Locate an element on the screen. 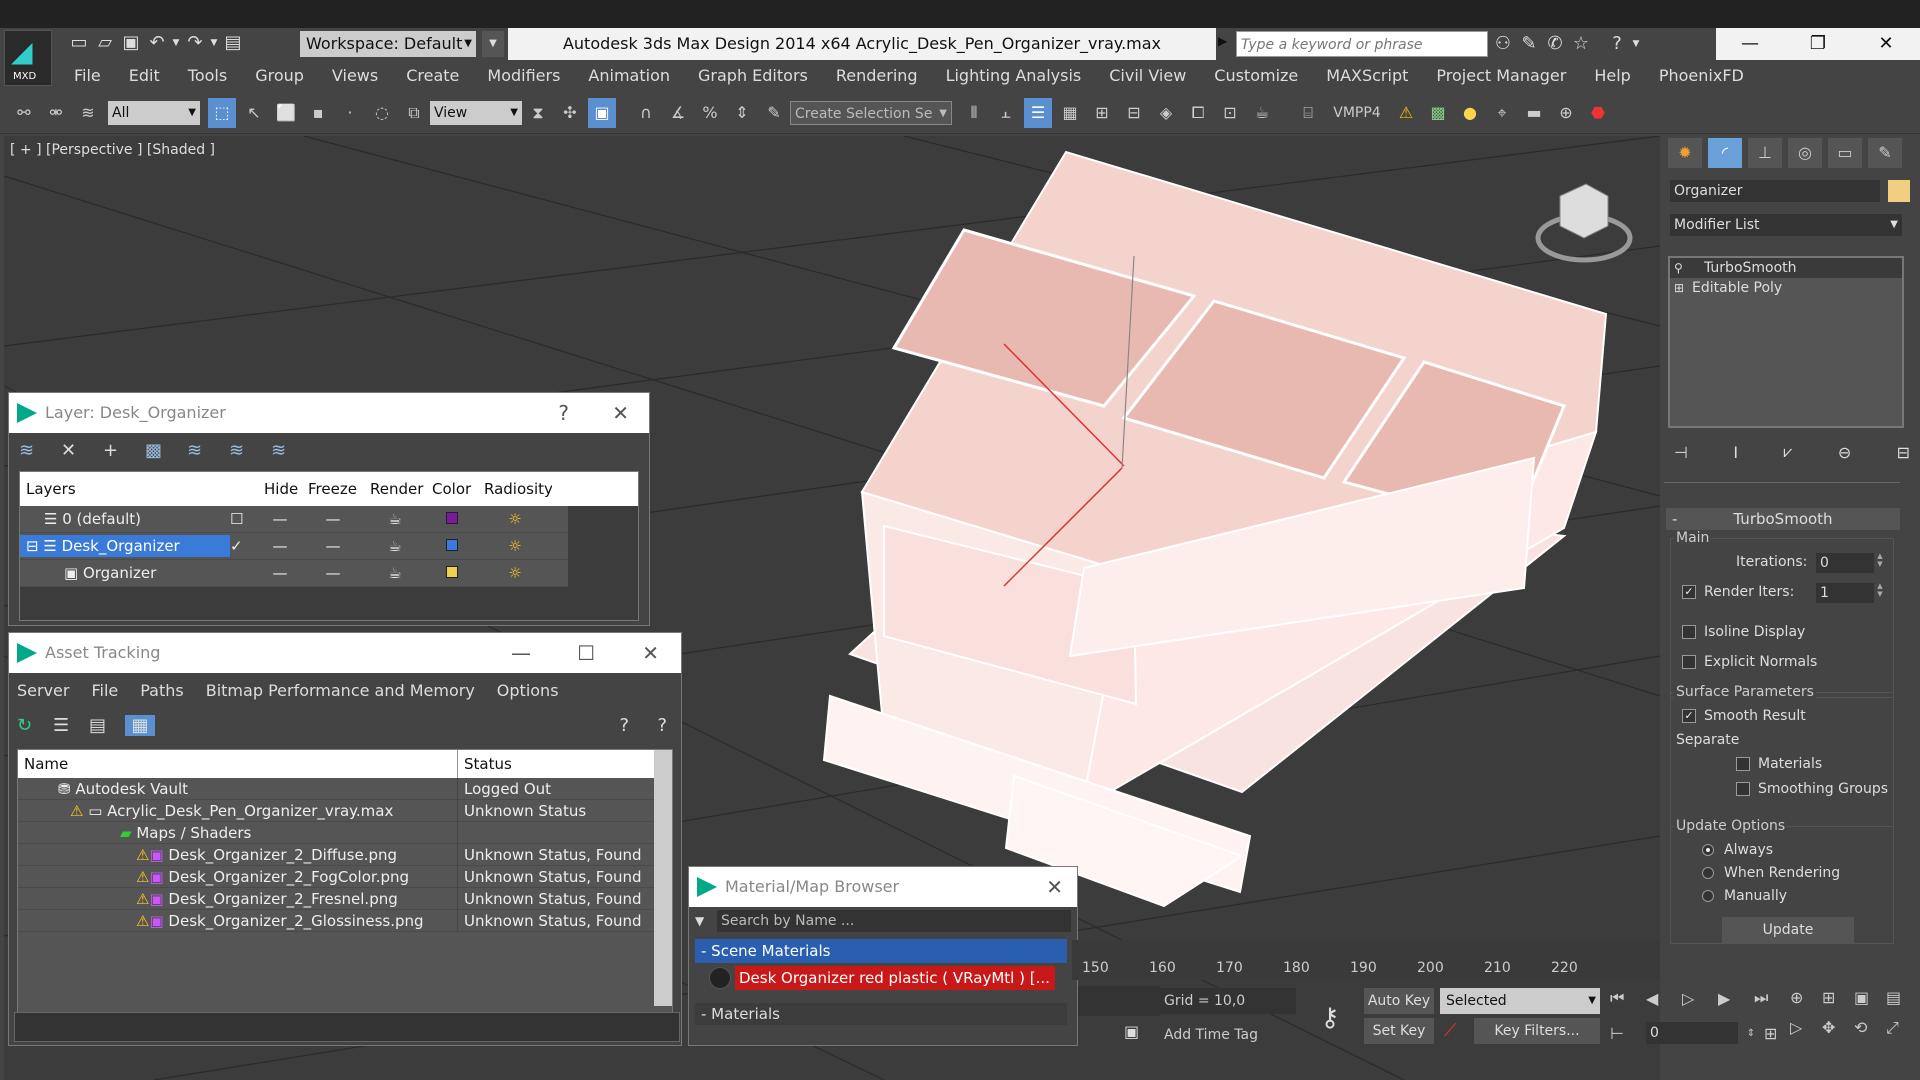  vmpp-label: VMPP4 is located at coordinates (1357, 113).